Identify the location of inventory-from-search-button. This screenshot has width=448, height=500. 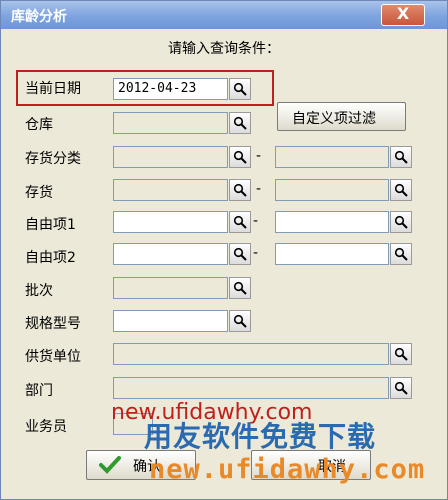
(240, 190).